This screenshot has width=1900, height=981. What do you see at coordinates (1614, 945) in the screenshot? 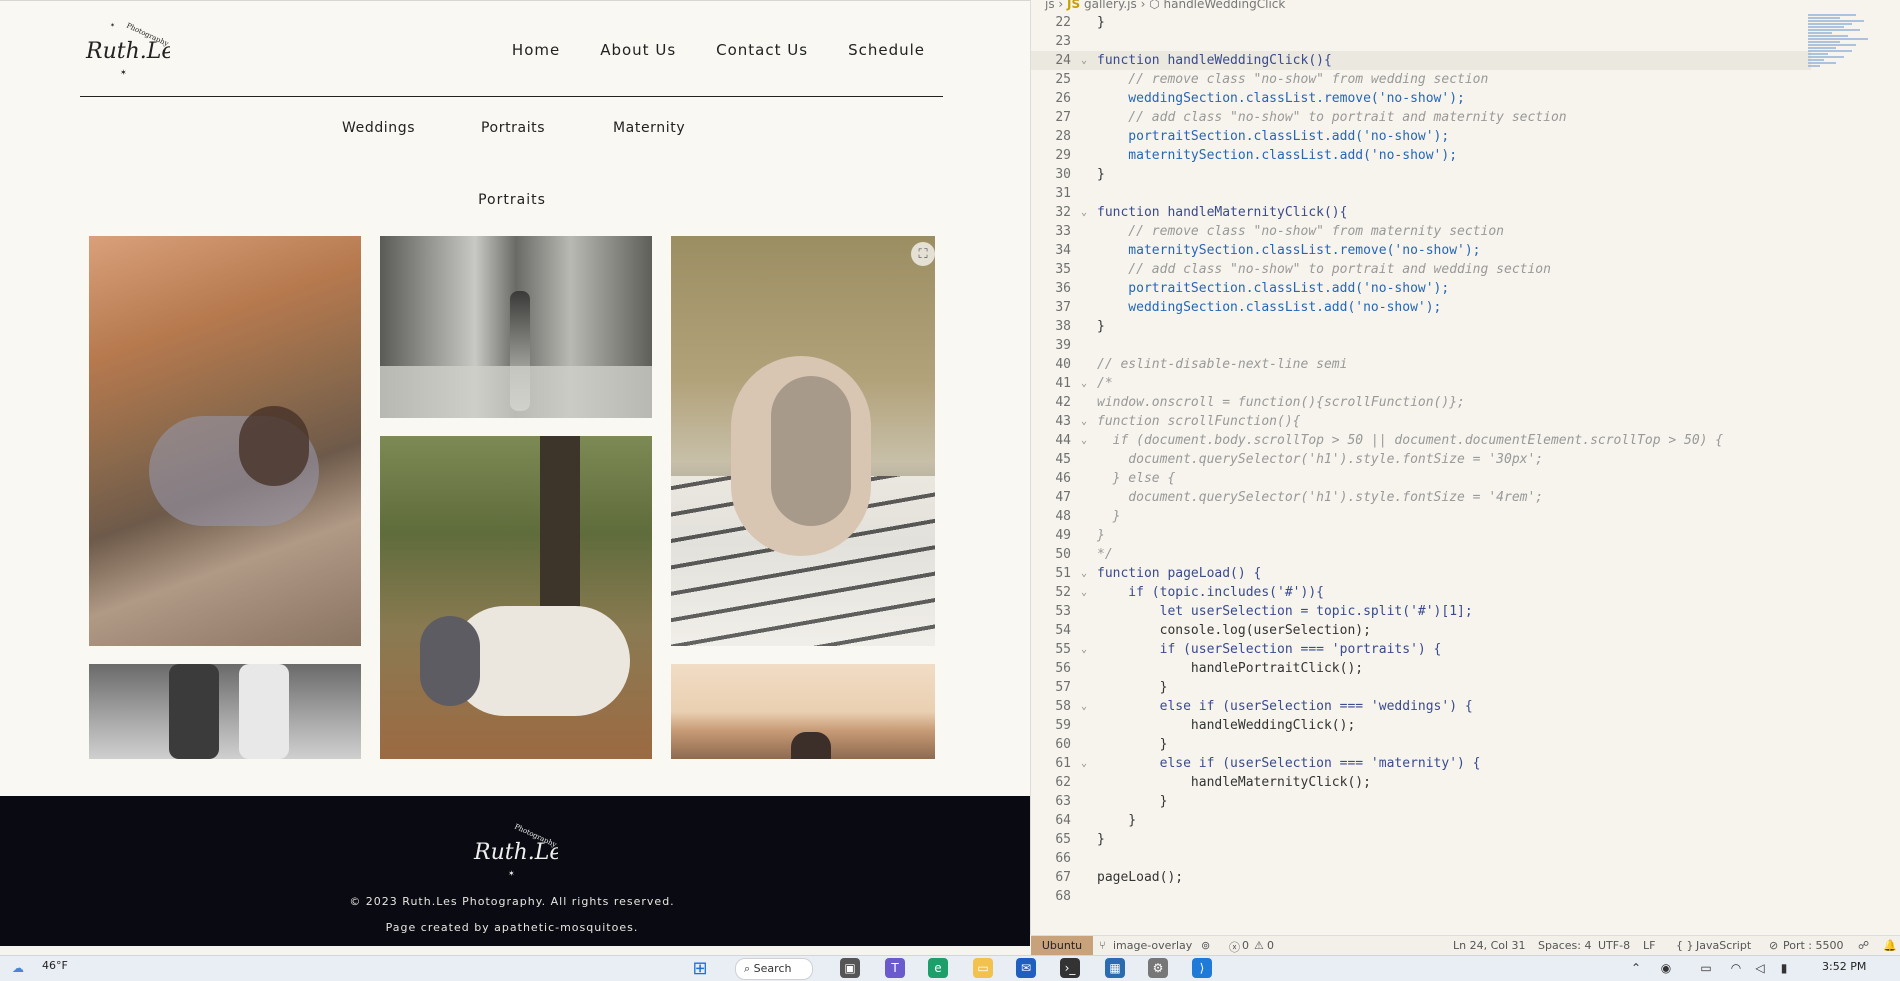
I see `encoding: UTF-8` at bounding box center [1614, 945].